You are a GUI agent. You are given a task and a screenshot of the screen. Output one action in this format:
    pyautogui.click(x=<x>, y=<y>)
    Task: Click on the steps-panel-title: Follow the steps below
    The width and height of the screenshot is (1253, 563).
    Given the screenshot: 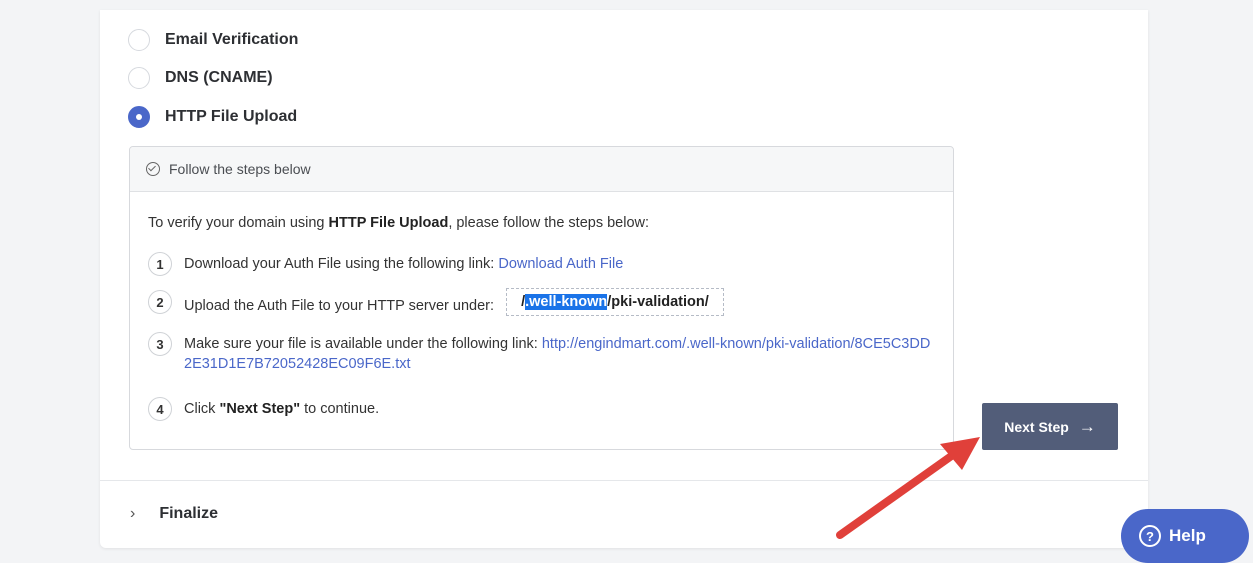 What is the action you would take?
    pyautogui.click(x=240, y=169)
    